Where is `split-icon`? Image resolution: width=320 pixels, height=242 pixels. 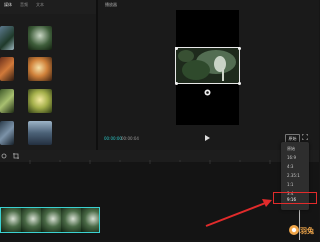 split-icon is located at coordinates (4, 156).